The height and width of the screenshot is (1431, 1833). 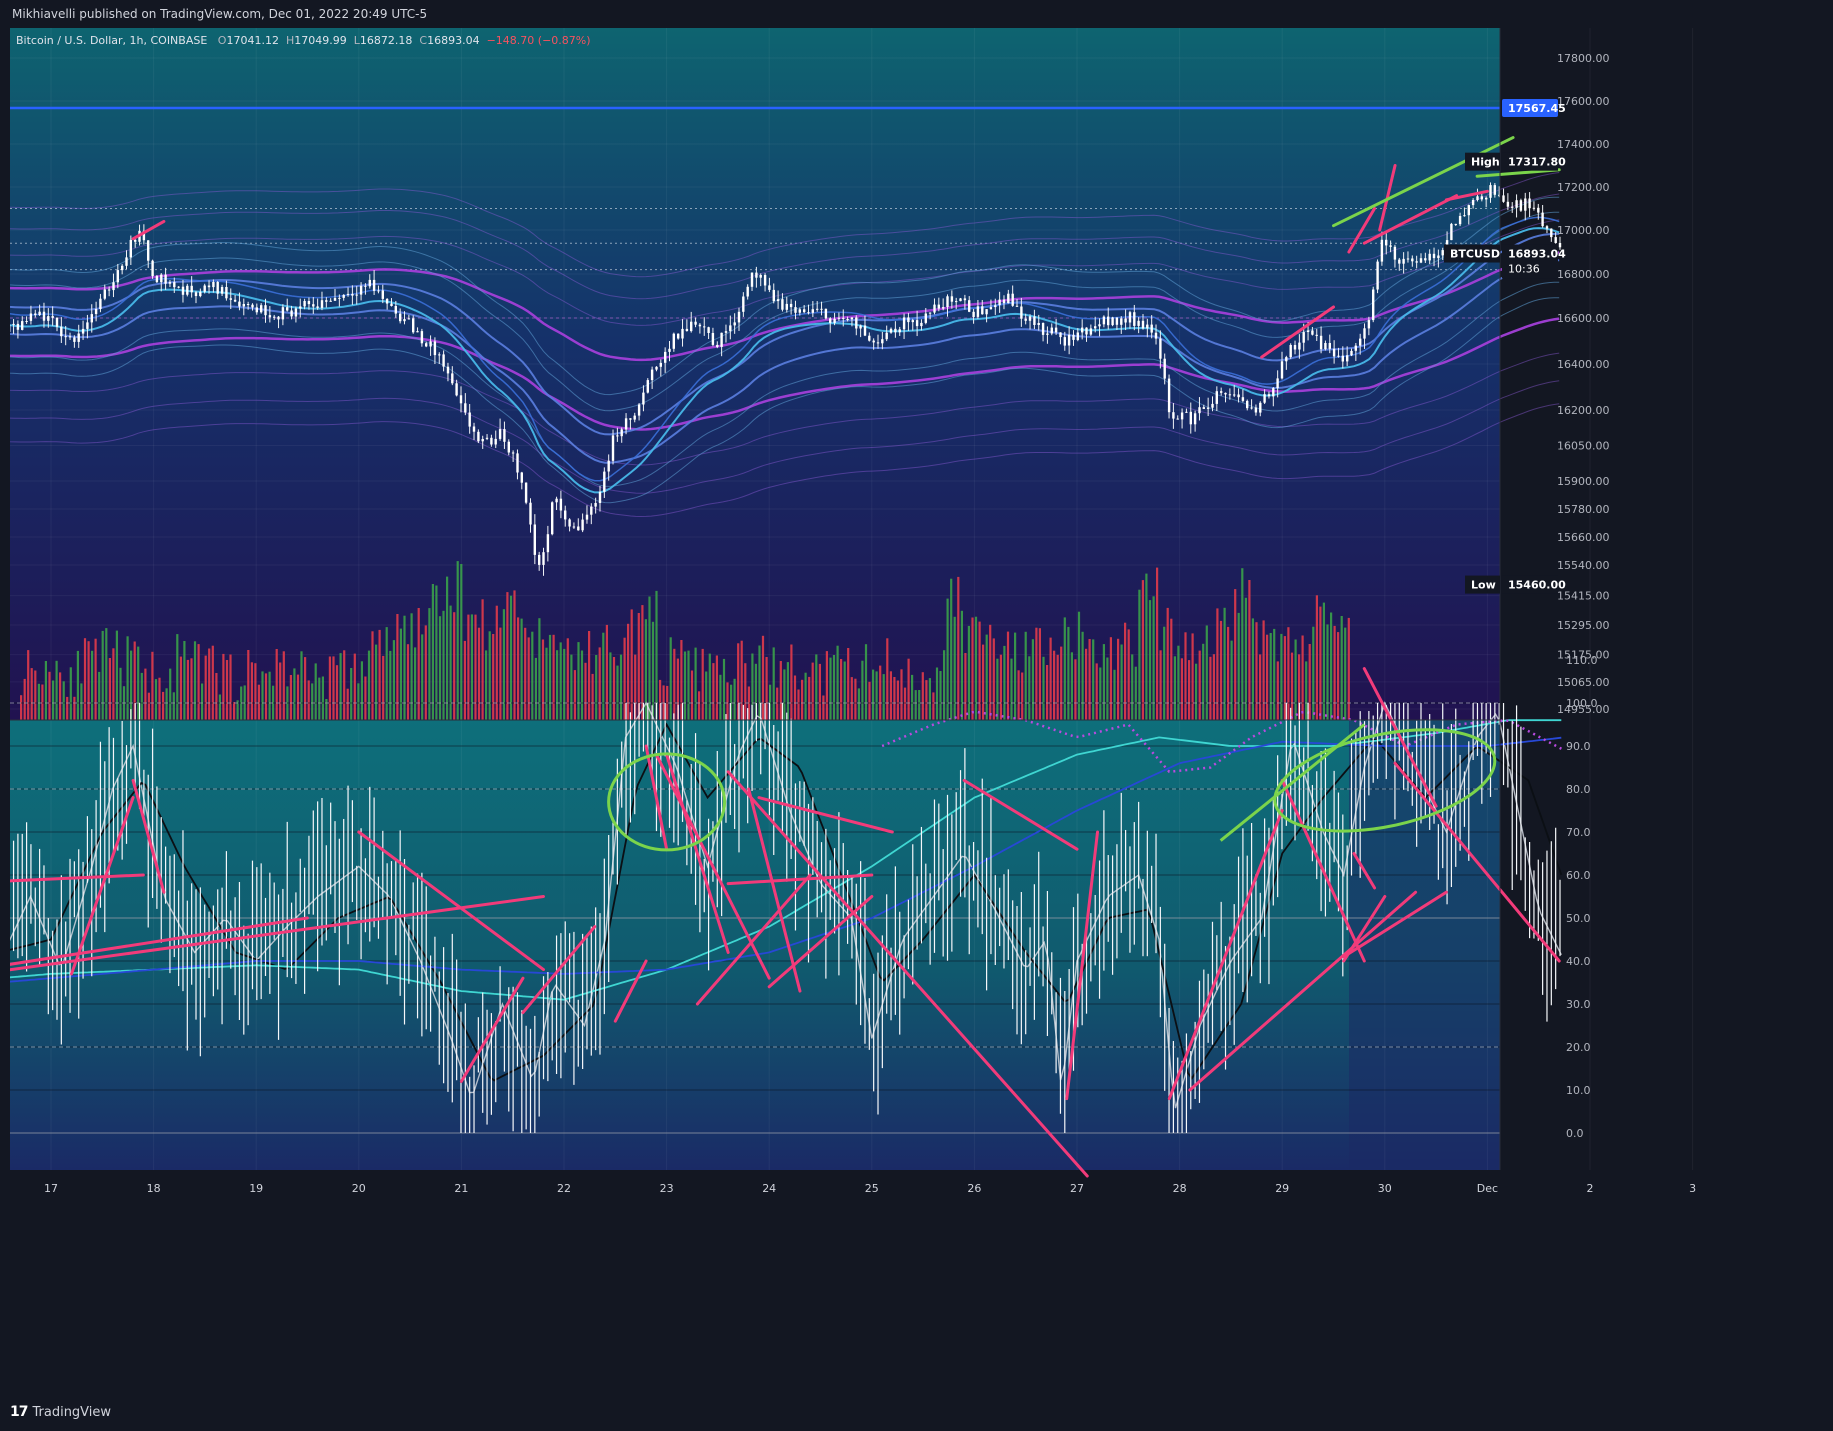 I want to click on time-tick-label-9: 26, so click(x=974, y=1188).